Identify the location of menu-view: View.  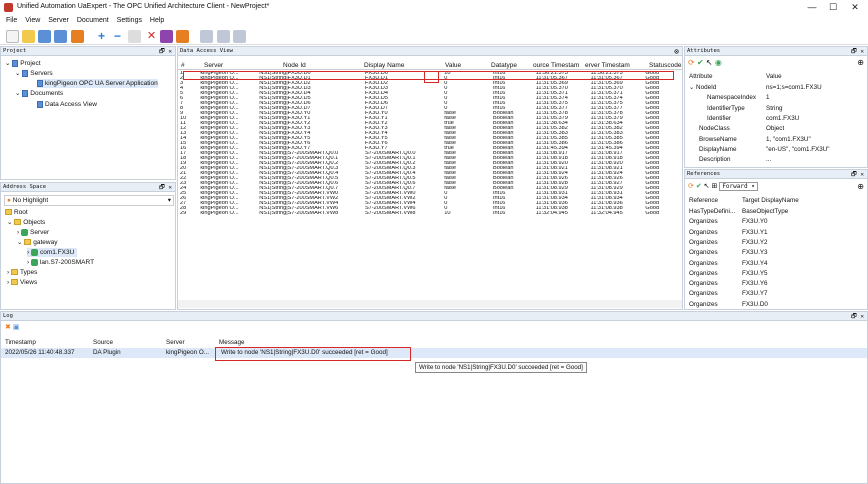
(32, 20).